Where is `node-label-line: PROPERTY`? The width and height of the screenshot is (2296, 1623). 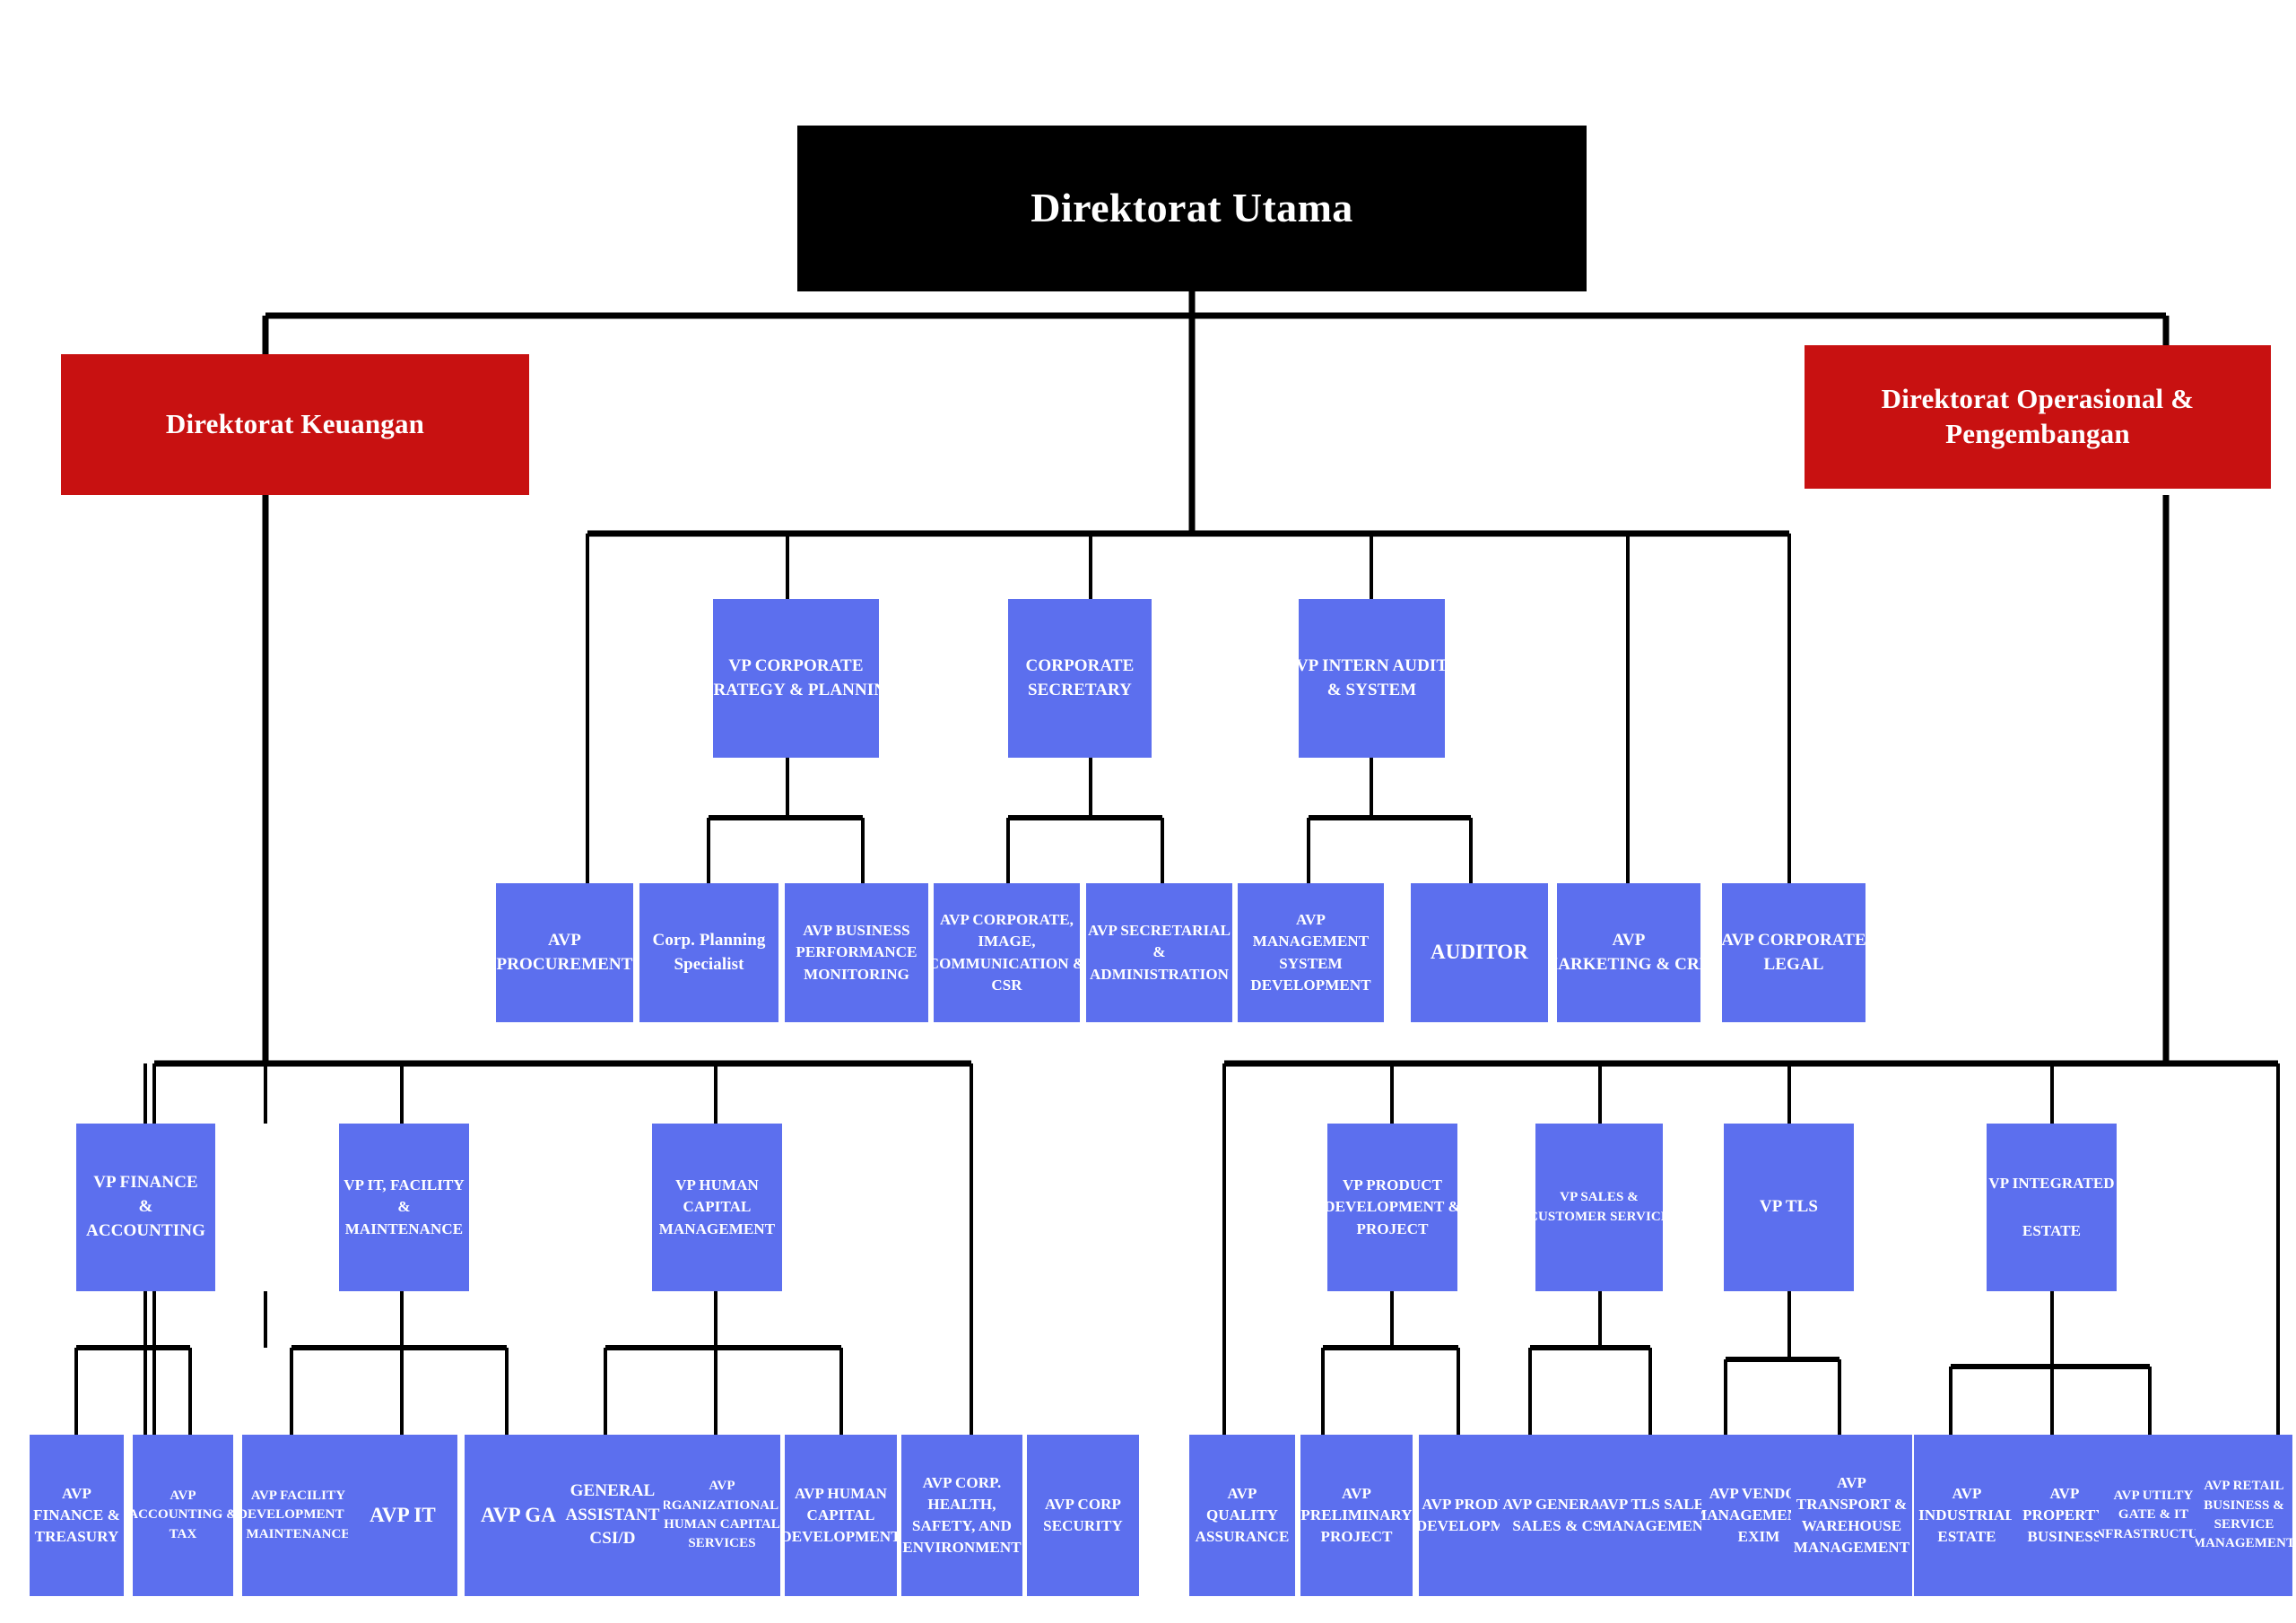 node-label-line: PROPERTY is located at coordinates (2064, 1514).